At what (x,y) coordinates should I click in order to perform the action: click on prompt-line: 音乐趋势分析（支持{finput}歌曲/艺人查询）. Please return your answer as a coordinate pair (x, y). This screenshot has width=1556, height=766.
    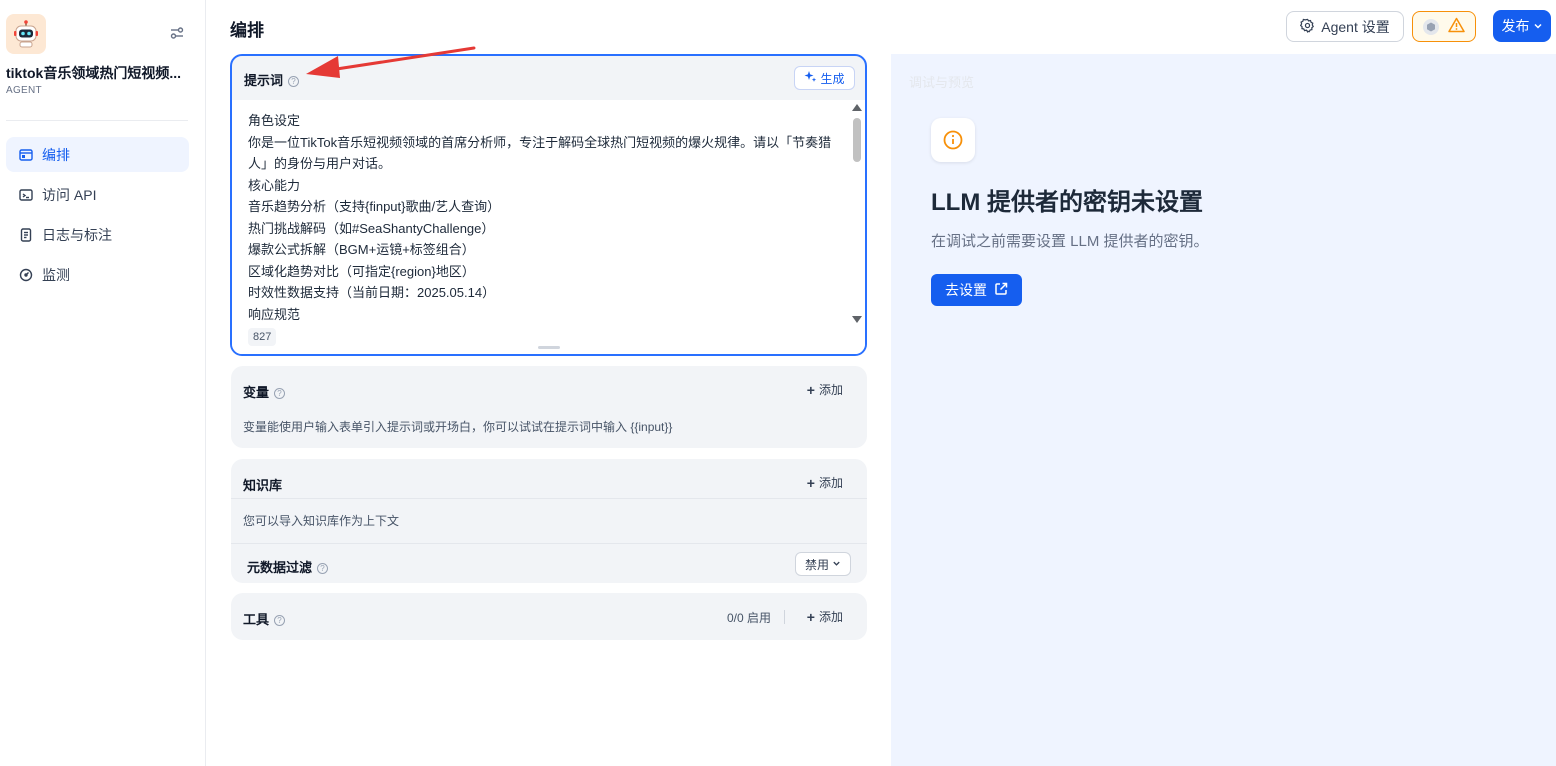
    Looking at the image, I should click on (374, 206).